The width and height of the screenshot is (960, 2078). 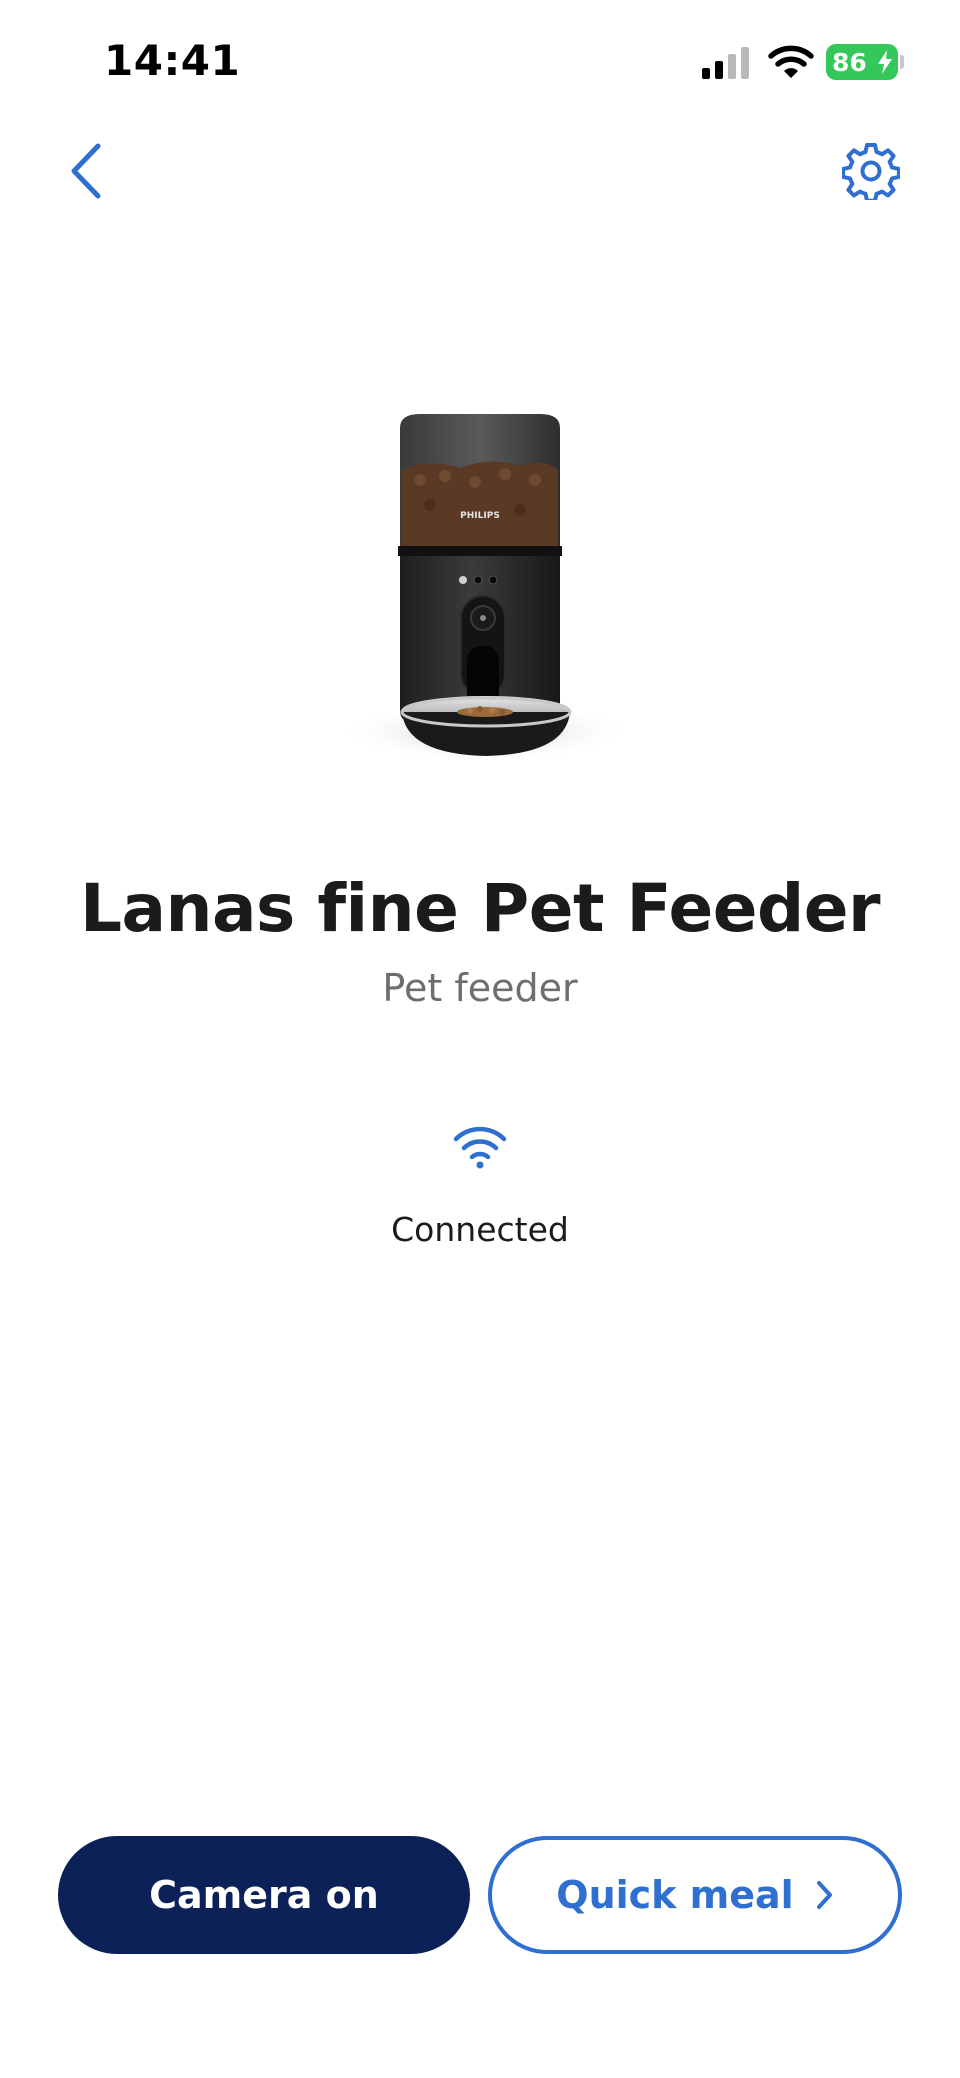 I want to click on settings-gear-icon, so click(x=871, y=171).